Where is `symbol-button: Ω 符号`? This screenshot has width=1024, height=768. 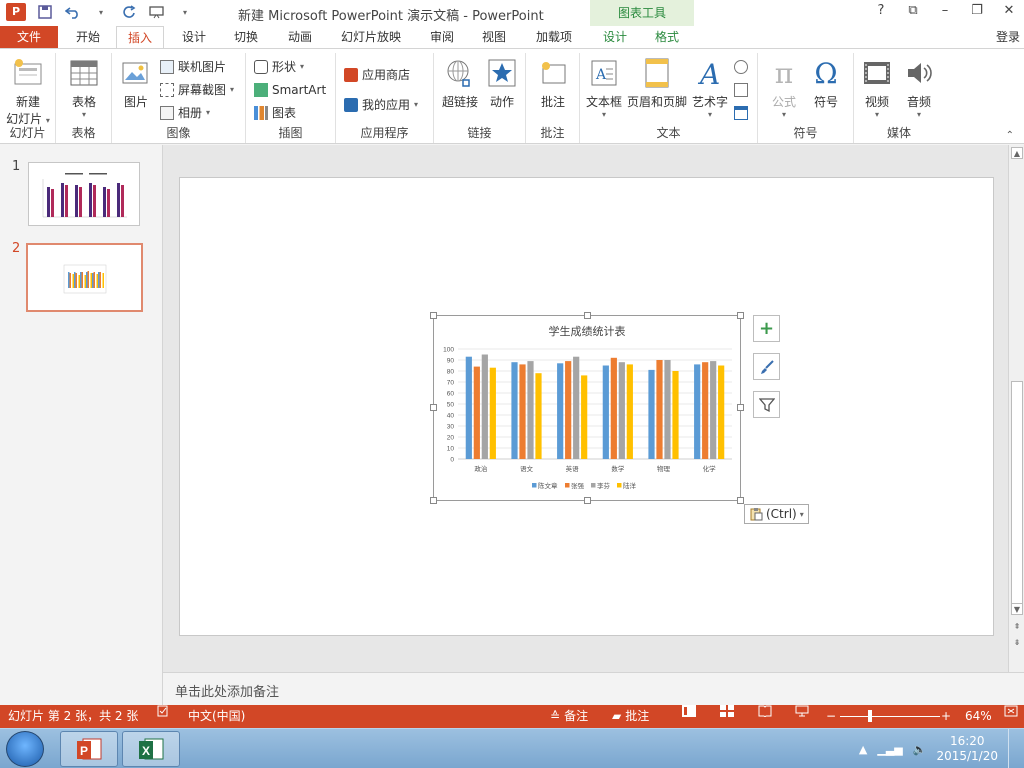
symbol-button: Ω 符号 is located at coordinates (826, 82).